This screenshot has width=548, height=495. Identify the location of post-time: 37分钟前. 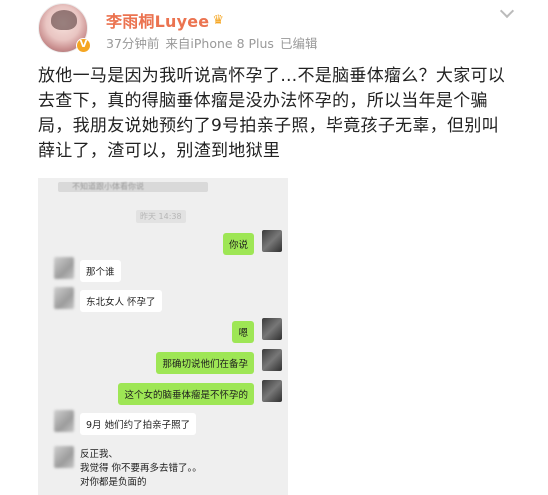
(133, 43).